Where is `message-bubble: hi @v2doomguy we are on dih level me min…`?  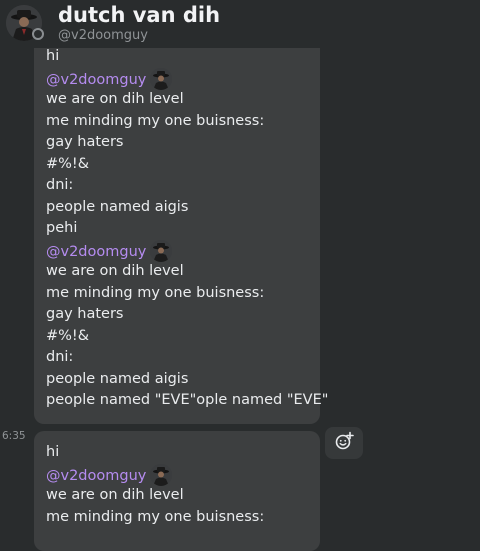 message-bubble: hi @v2doomguy we are on dih level me min… is located at coordinates (177, 491).